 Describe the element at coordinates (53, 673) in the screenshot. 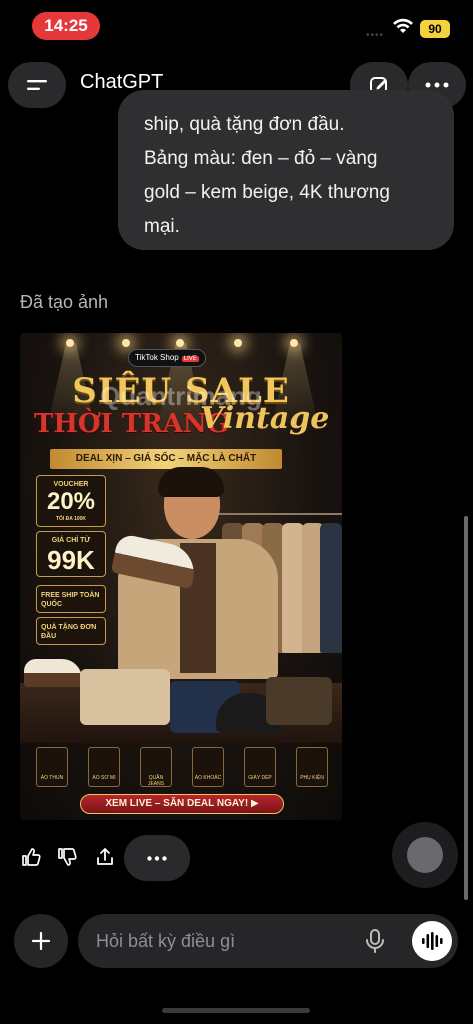

I see `sneaker-product` at that location.